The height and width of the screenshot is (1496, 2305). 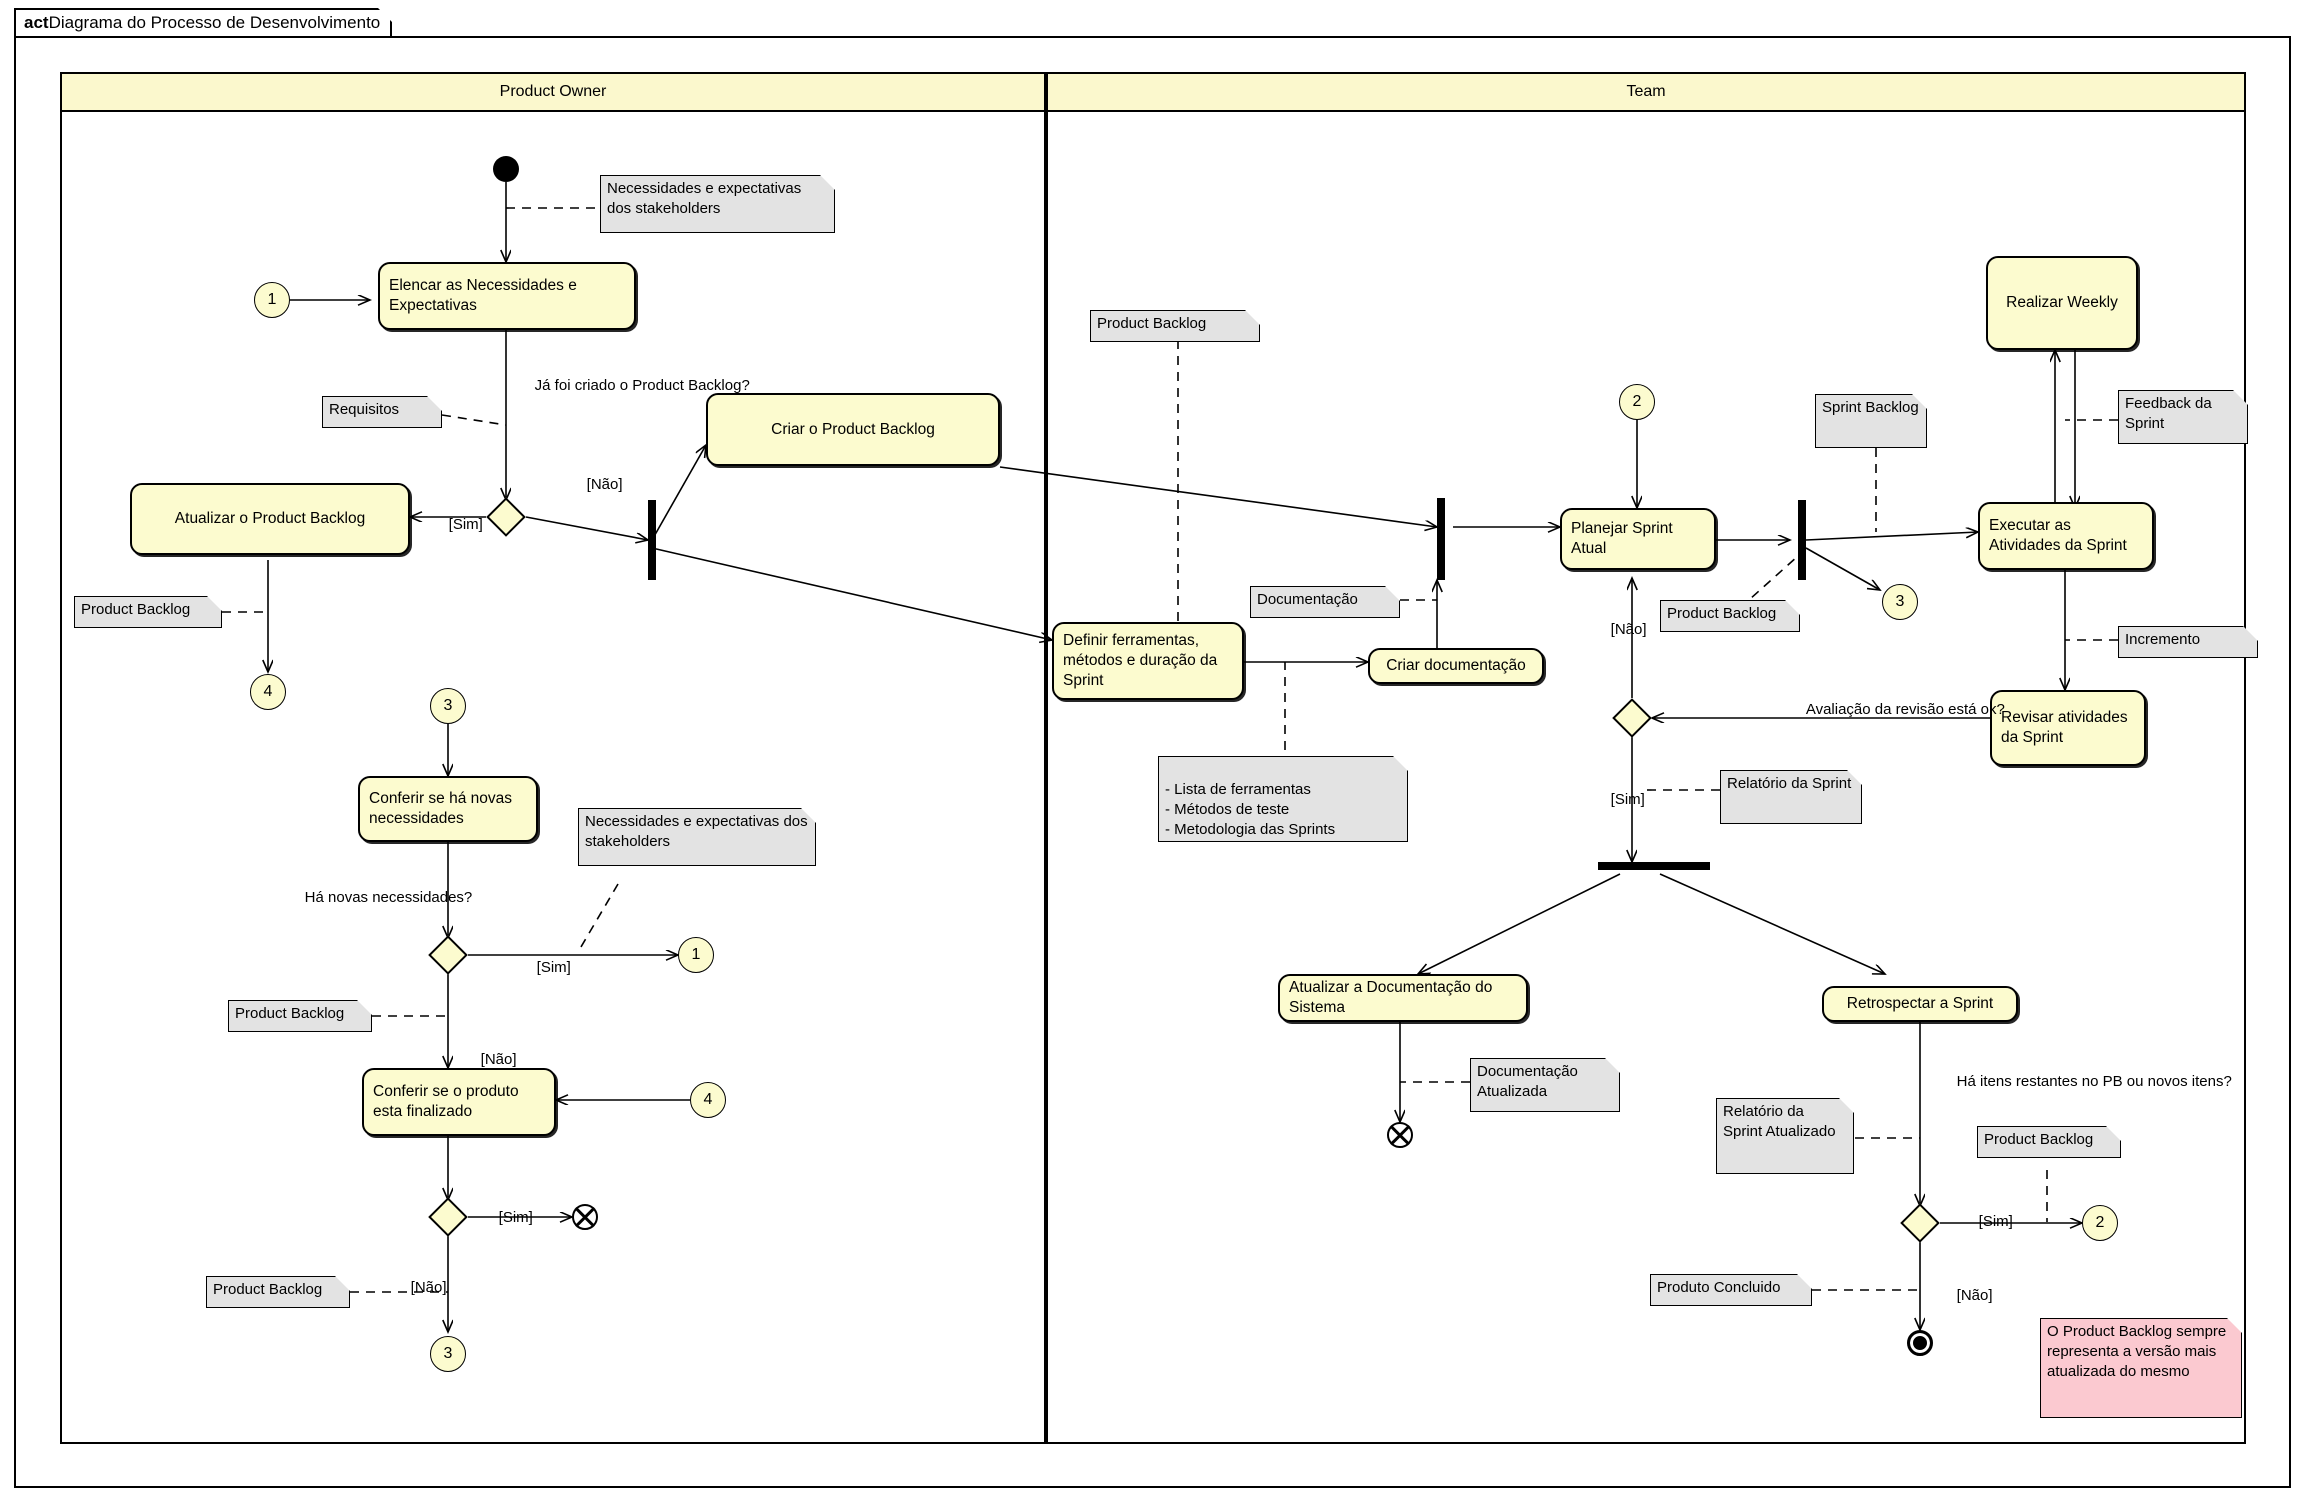 I want to click on note-documentacao-atualizada: Documentação Atualizada, so click(x=1545, y=1085).